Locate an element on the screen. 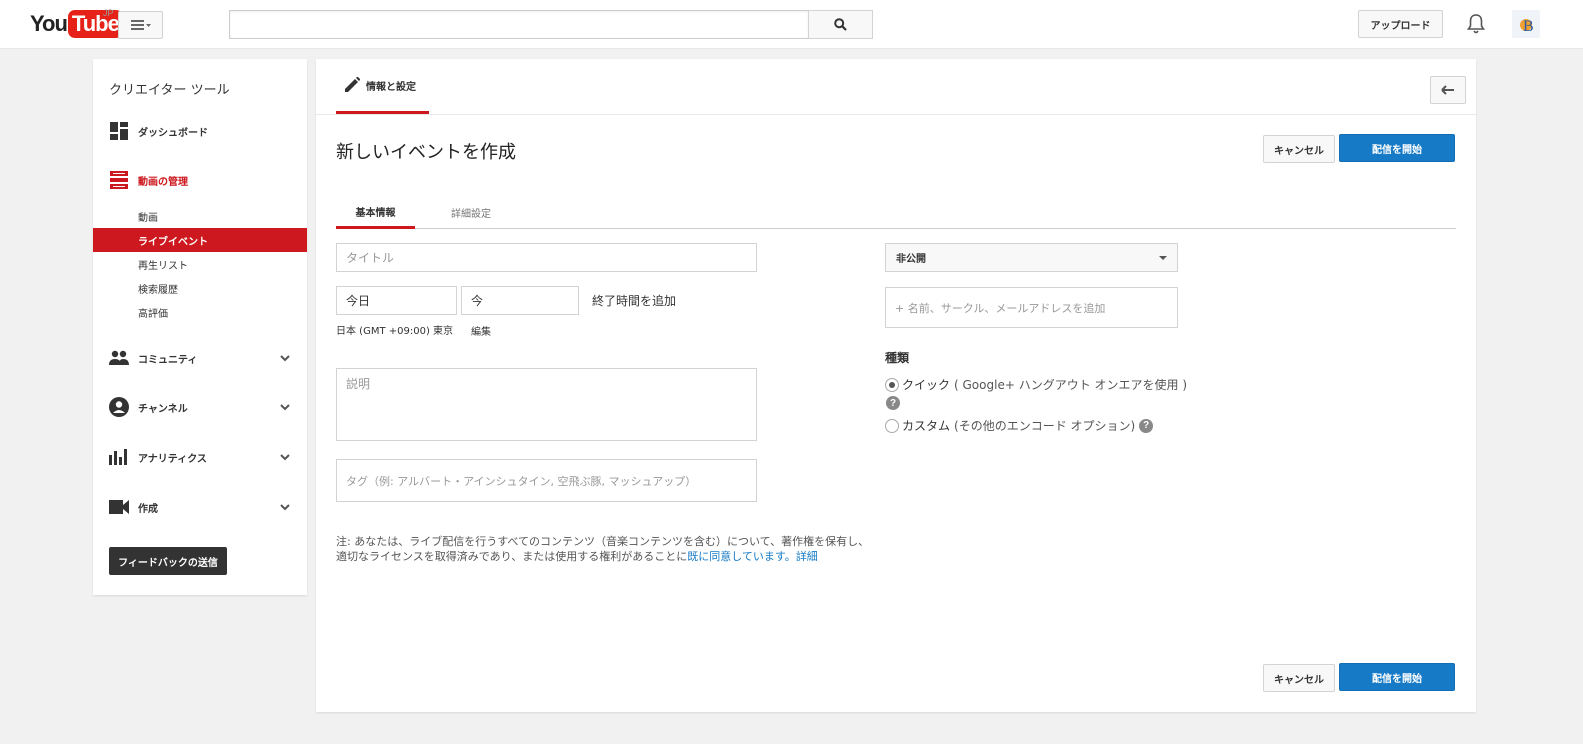  channel-icon is located at coordinates (119, 407).